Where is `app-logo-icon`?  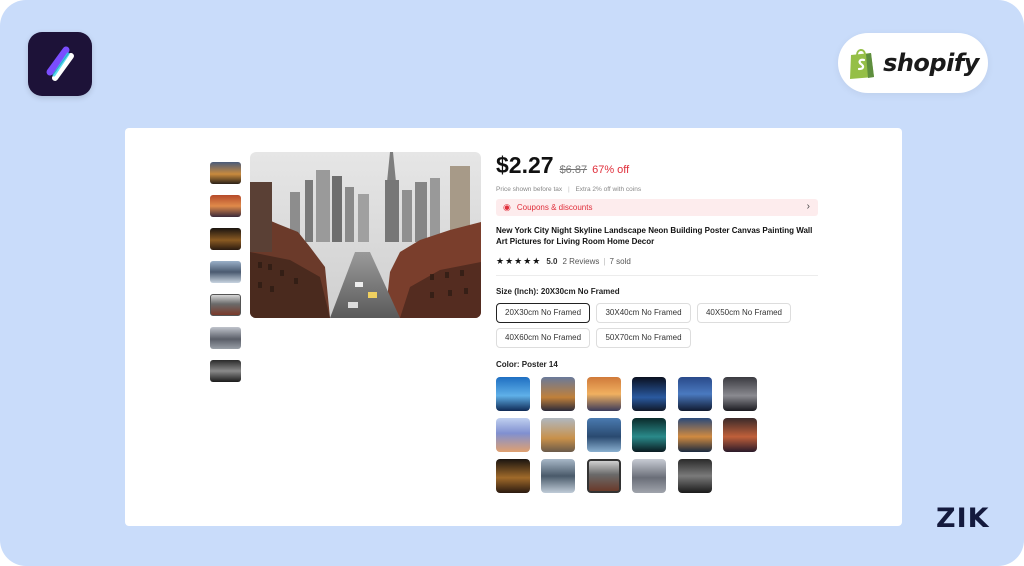 app-logo-icon is located at coordinates (60, 64).